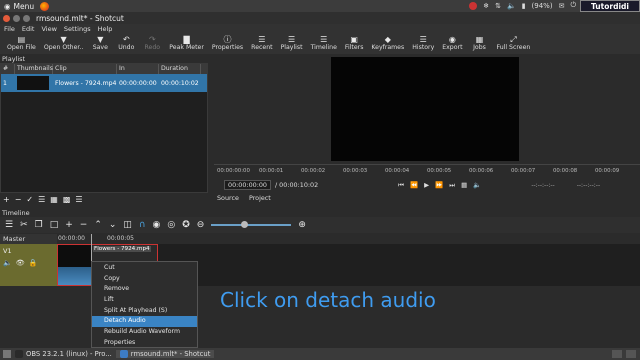 This screenshot has width=640, height=360. I want to click on battery-percent: (94%), so click(542, 5).